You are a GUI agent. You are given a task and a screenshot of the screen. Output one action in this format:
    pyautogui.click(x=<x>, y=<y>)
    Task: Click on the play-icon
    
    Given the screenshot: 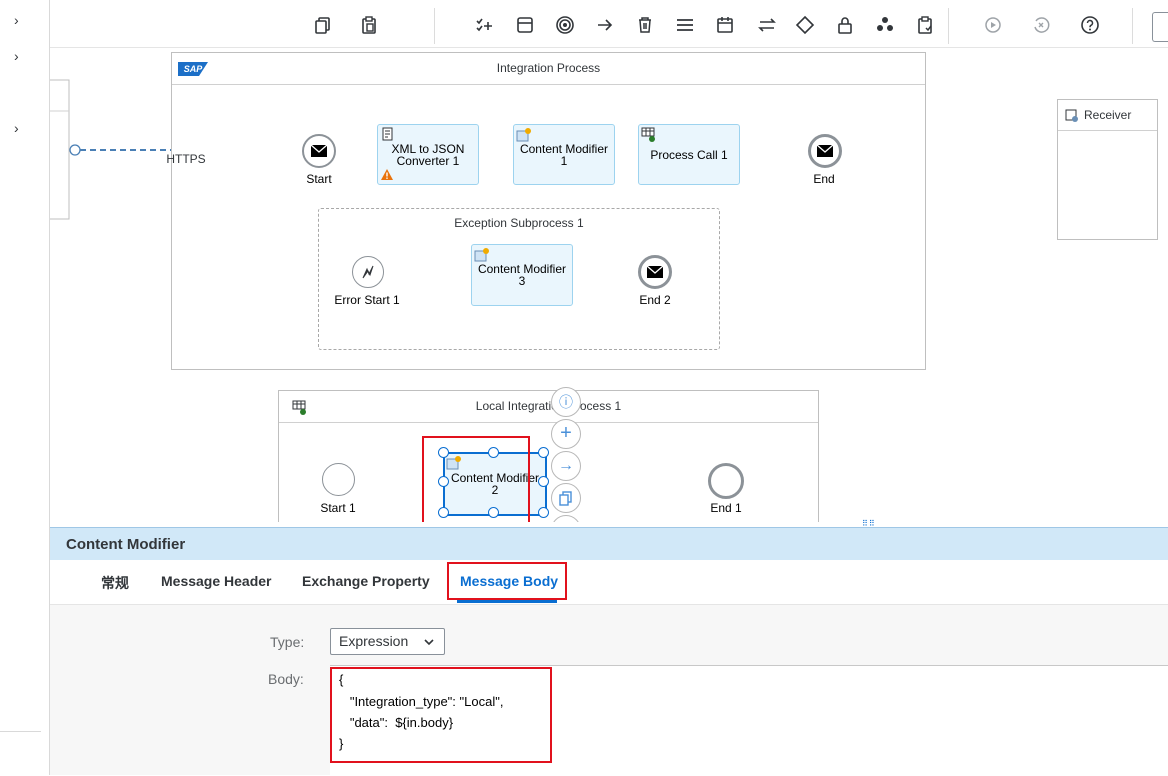 What is the action you would take?
    pyautogui.click(x=993, y=25)
    